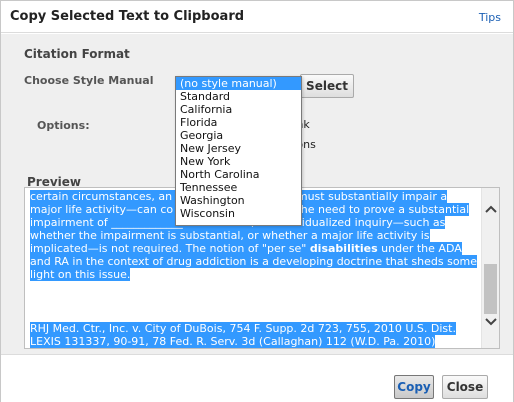 The width and height of the screenshot is (514, 402). What do you see at coordinates (238, 96) in the screenshot?
I see `dropdown-option: Standard` at bounding box center [238, 96].